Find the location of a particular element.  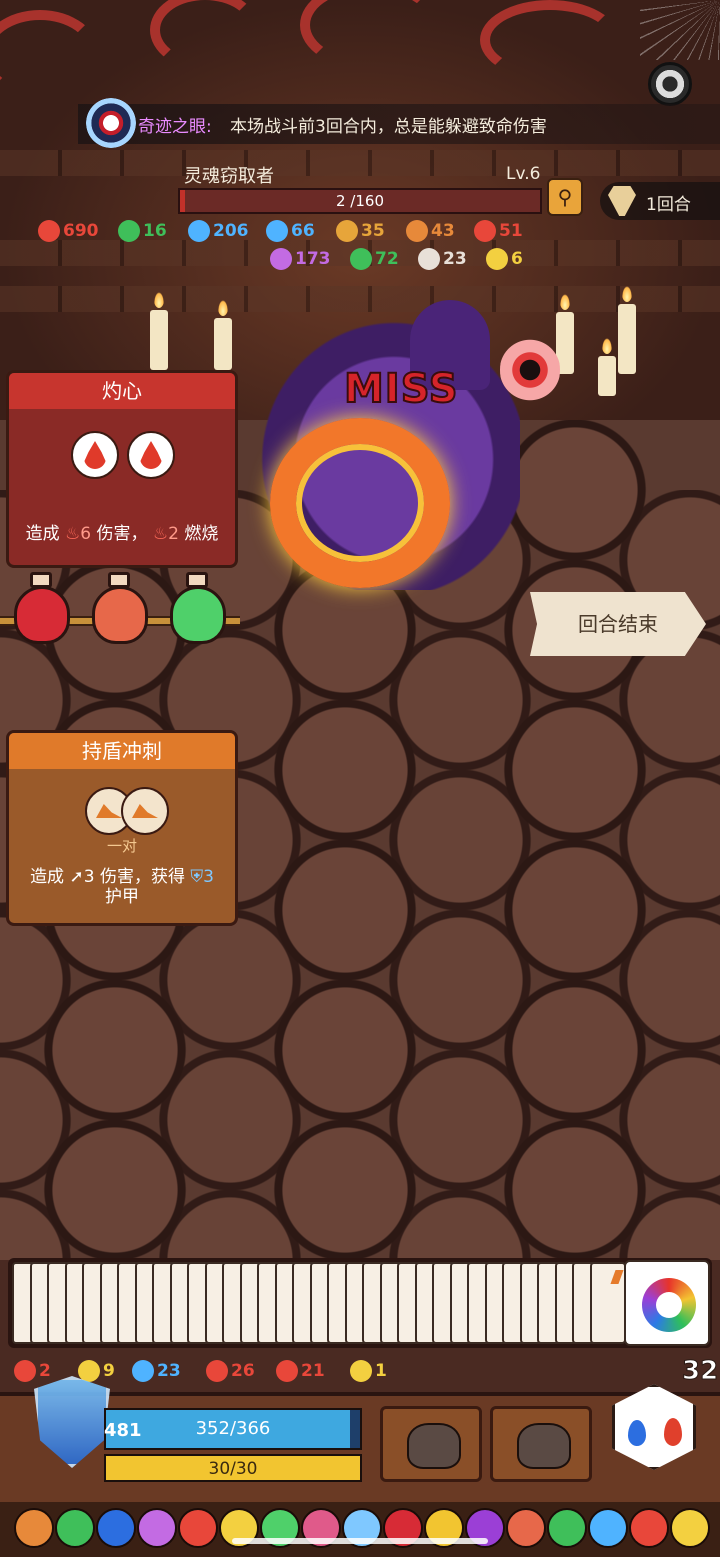

home-indicator is located at coordinates (360, 1541).